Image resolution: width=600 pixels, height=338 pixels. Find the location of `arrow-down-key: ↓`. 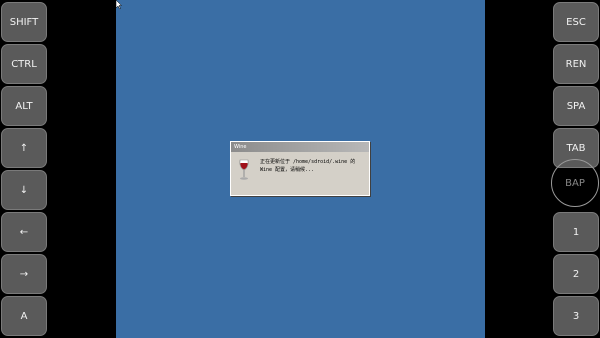

arrow-down-key: ↓ is located at coordinates (24, 190).